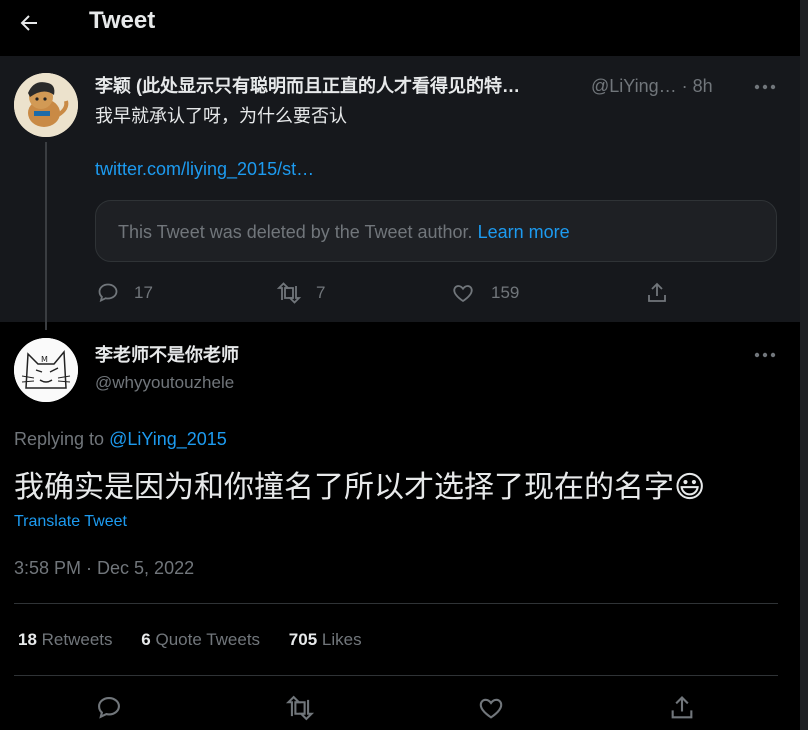 The image size is (808, 730). I want to click on arrow-left-icon, so click(28, 23).